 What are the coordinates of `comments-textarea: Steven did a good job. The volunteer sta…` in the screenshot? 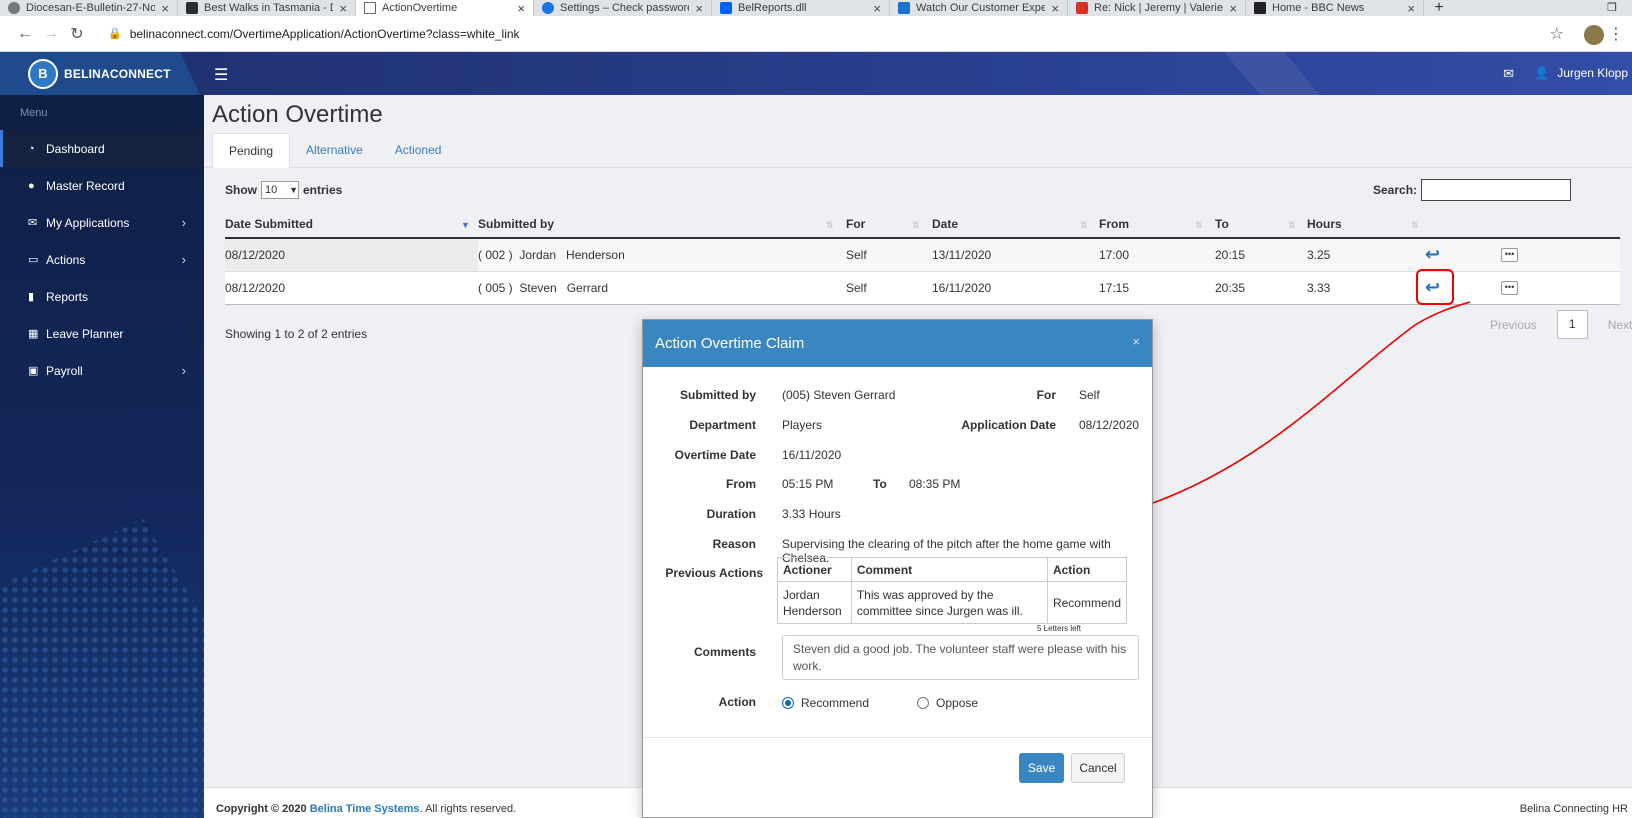 It's located at (960, 657).